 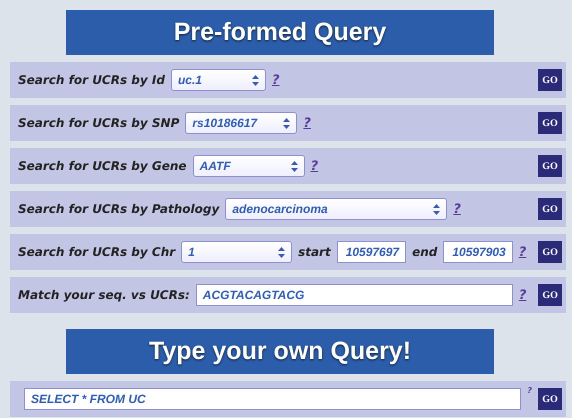 I want to click on field-label: start, so click(x=314, y=252).